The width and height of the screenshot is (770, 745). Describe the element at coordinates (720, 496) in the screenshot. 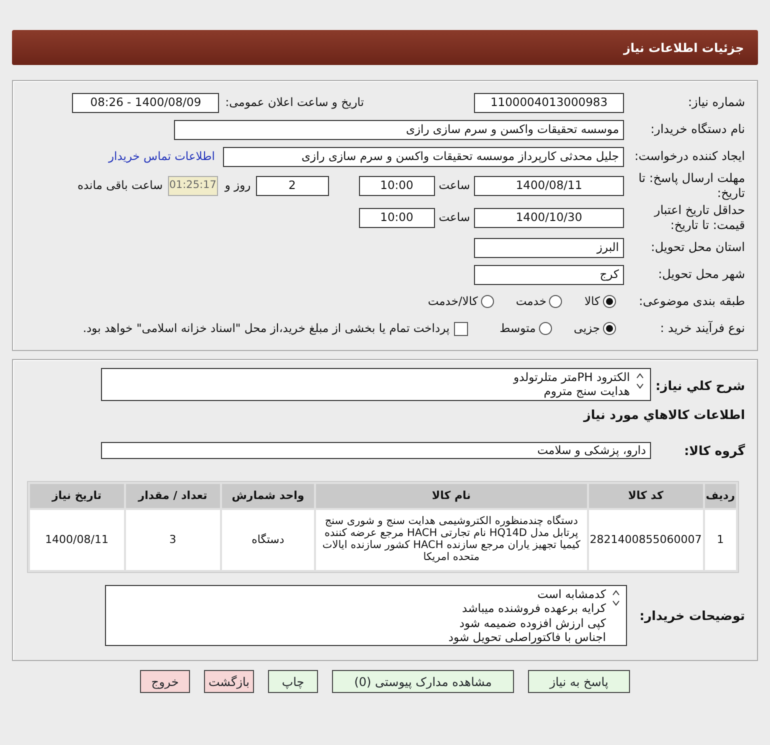

I see `column-header: ردیف` at that location.